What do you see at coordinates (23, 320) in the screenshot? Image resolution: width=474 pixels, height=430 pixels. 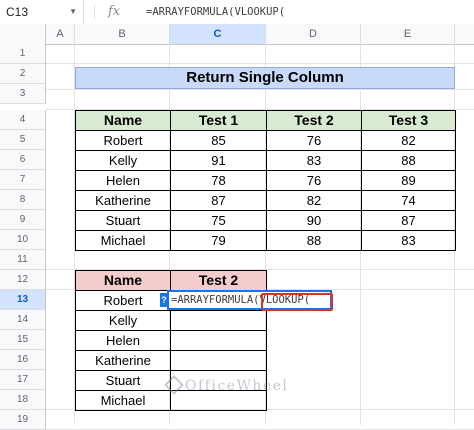 I see `row-header: 14` at bounding box center [23, 320].